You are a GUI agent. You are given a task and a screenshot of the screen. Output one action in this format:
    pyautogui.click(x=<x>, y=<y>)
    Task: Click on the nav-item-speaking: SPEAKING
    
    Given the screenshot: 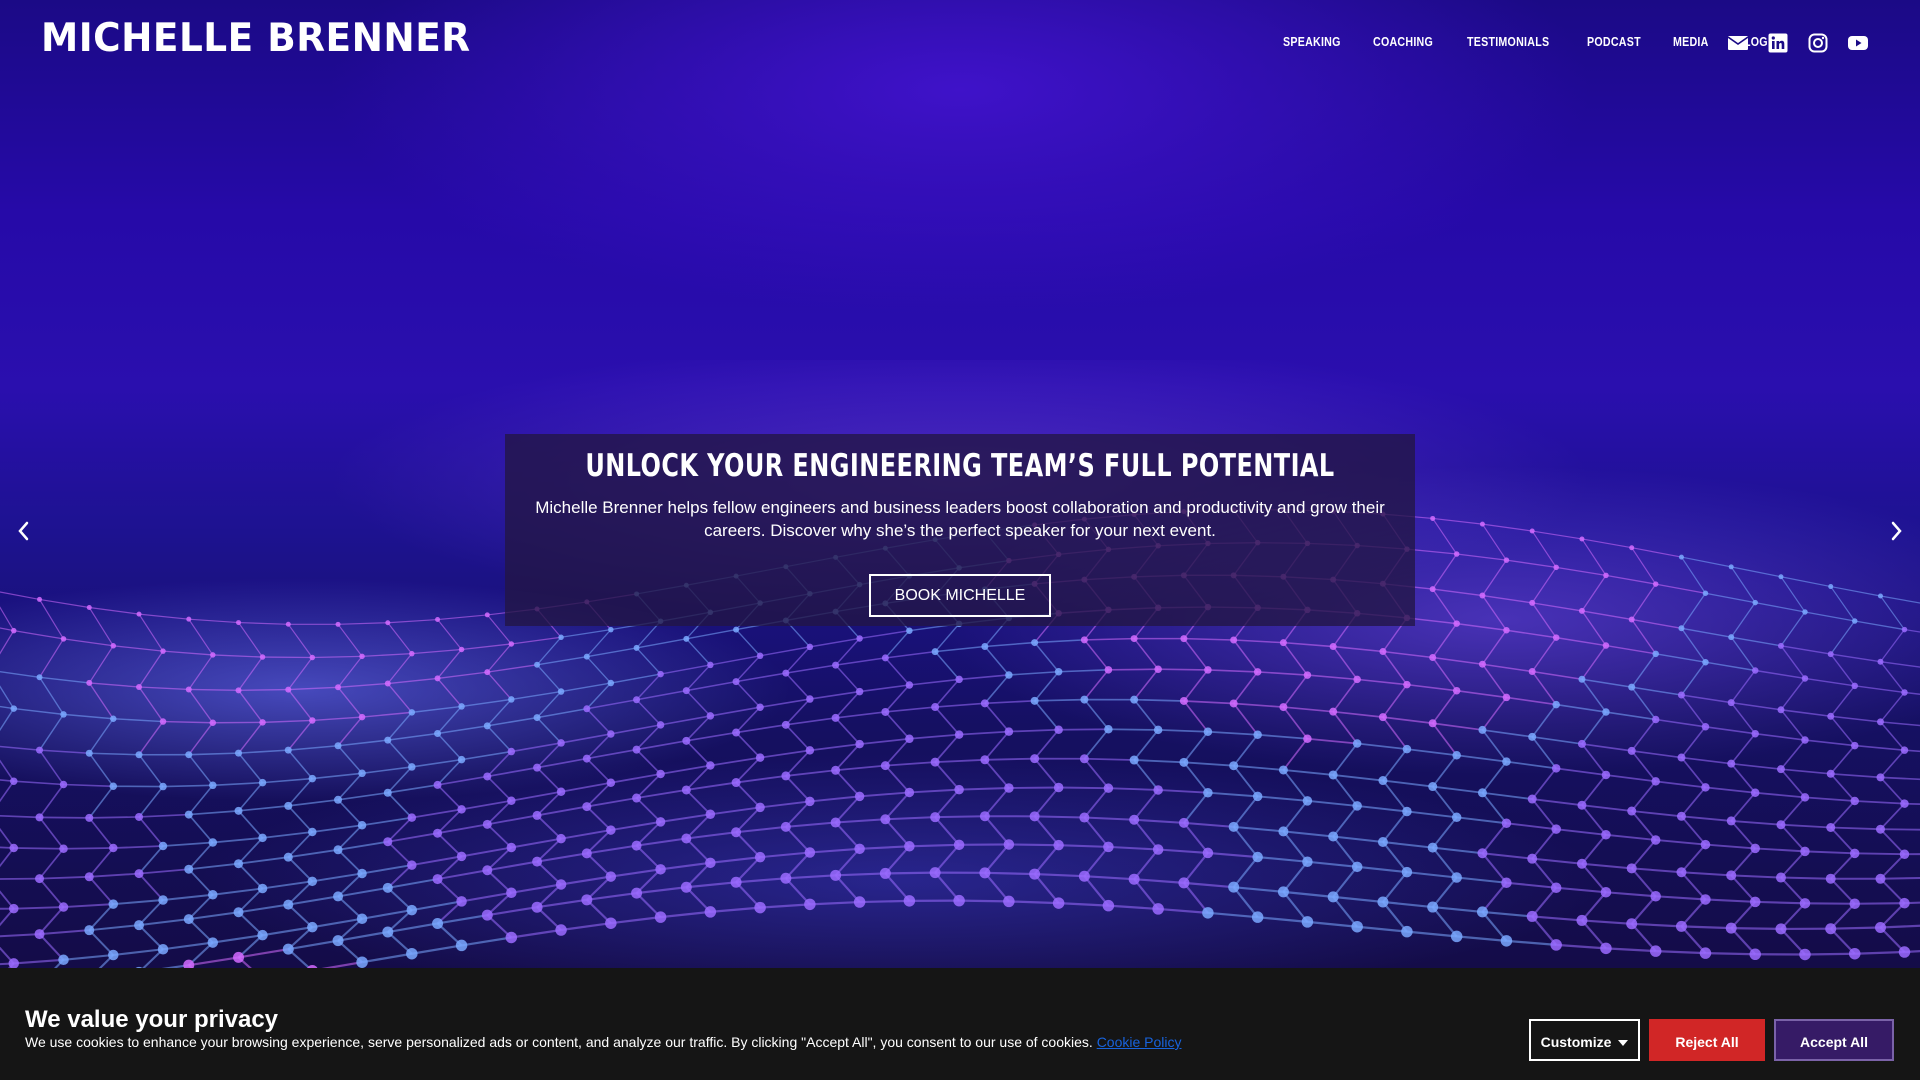 What is the action you would take?
    pyautogui.click(x=1312, y=41)
    